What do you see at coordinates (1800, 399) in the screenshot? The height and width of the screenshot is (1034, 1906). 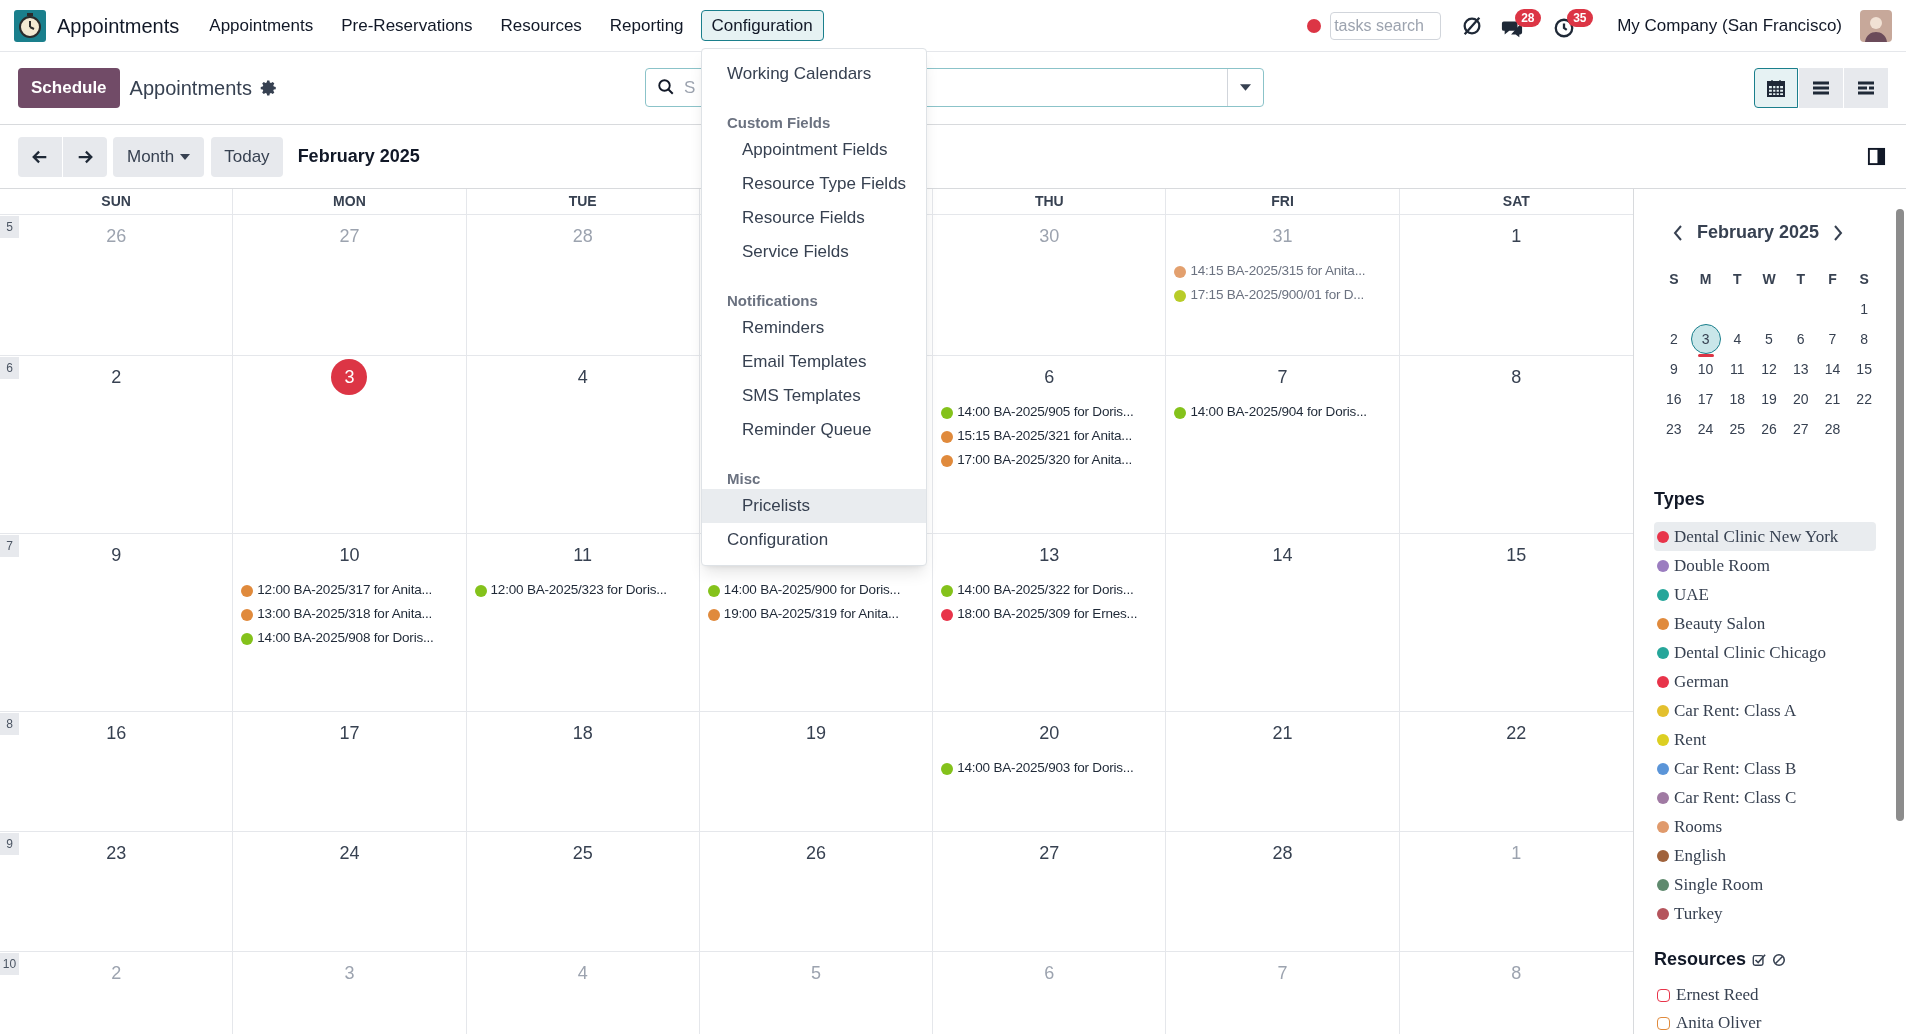 I see `mini-calendar-day: 20` at bounding box center [1800, 399].